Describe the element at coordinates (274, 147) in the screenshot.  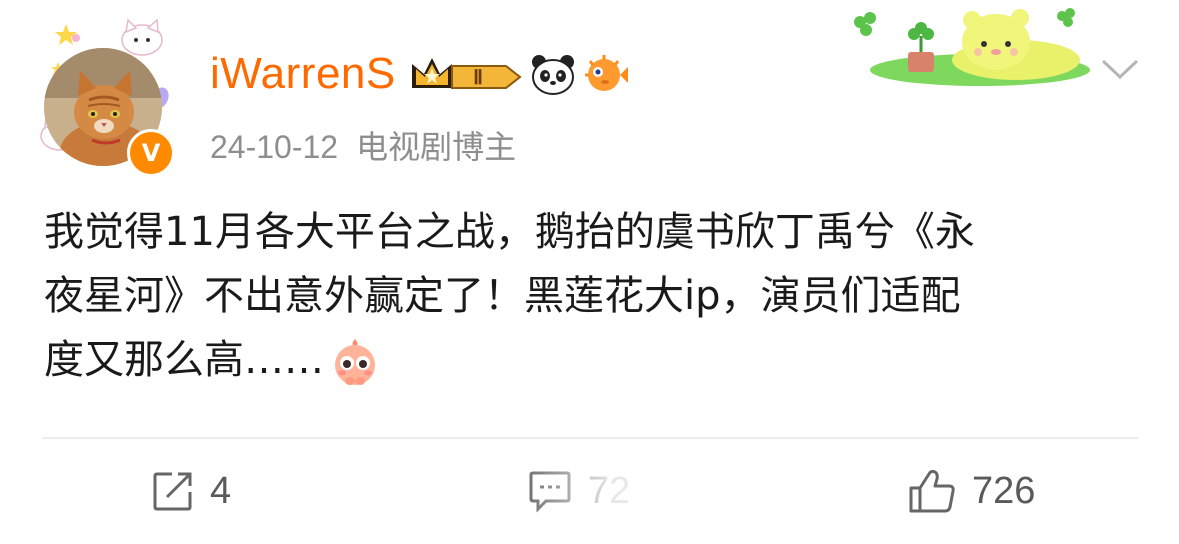
I see `post-date: 24-10-12` at that location.